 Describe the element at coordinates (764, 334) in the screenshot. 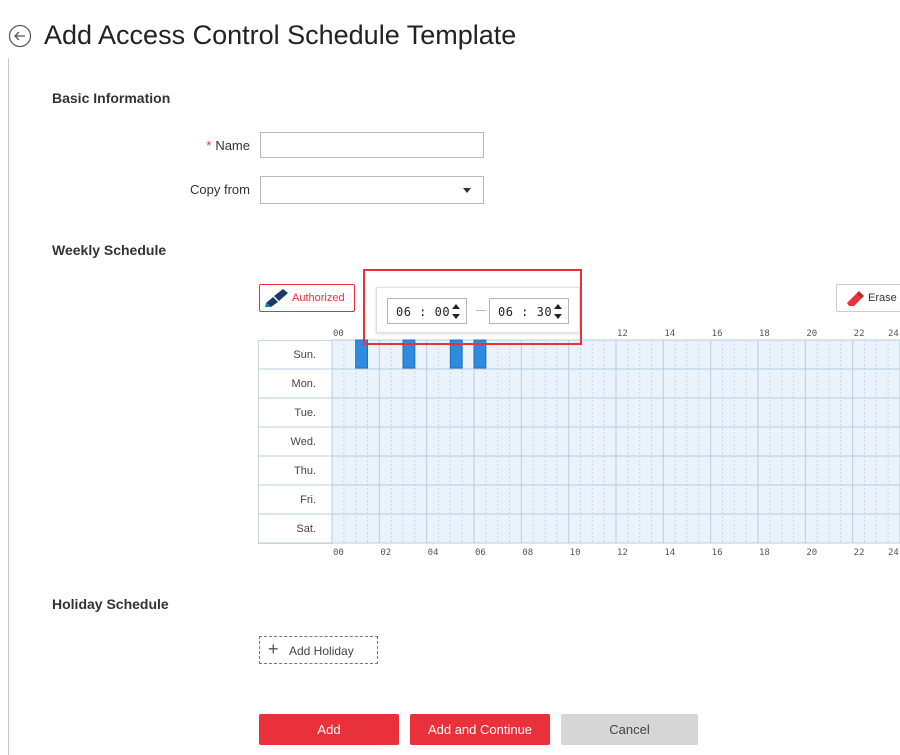

I see `hour-tick-top: 18` at that location.